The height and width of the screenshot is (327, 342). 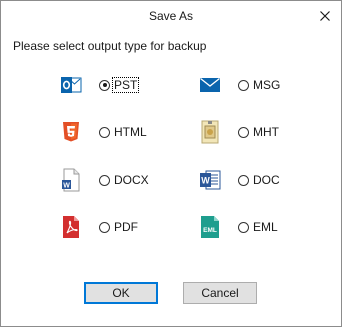 I want to click on option-doc: W DOC, so click(x=239, y=180).